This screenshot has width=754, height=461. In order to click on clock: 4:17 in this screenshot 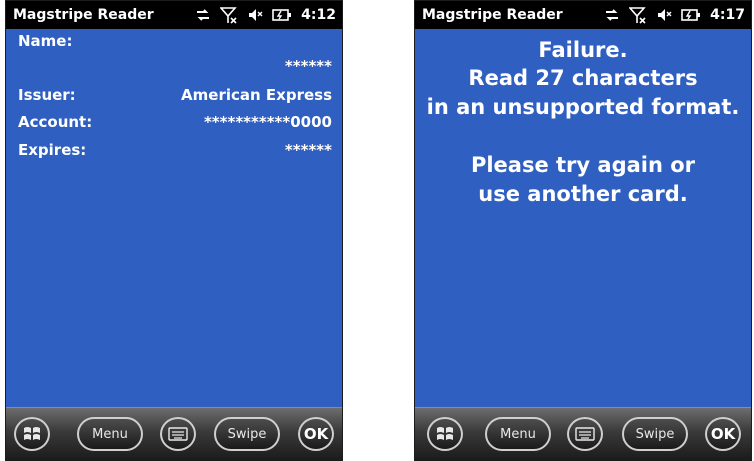, I will do `click(727, 15)`.